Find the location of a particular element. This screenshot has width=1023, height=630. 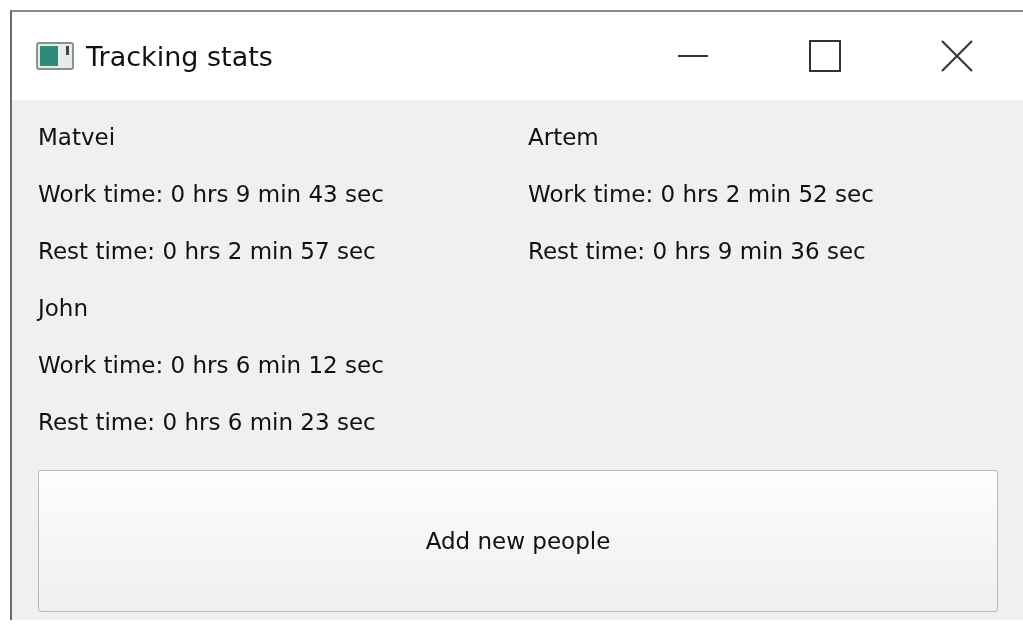

person-name: John is located at coordinates (63, 308).